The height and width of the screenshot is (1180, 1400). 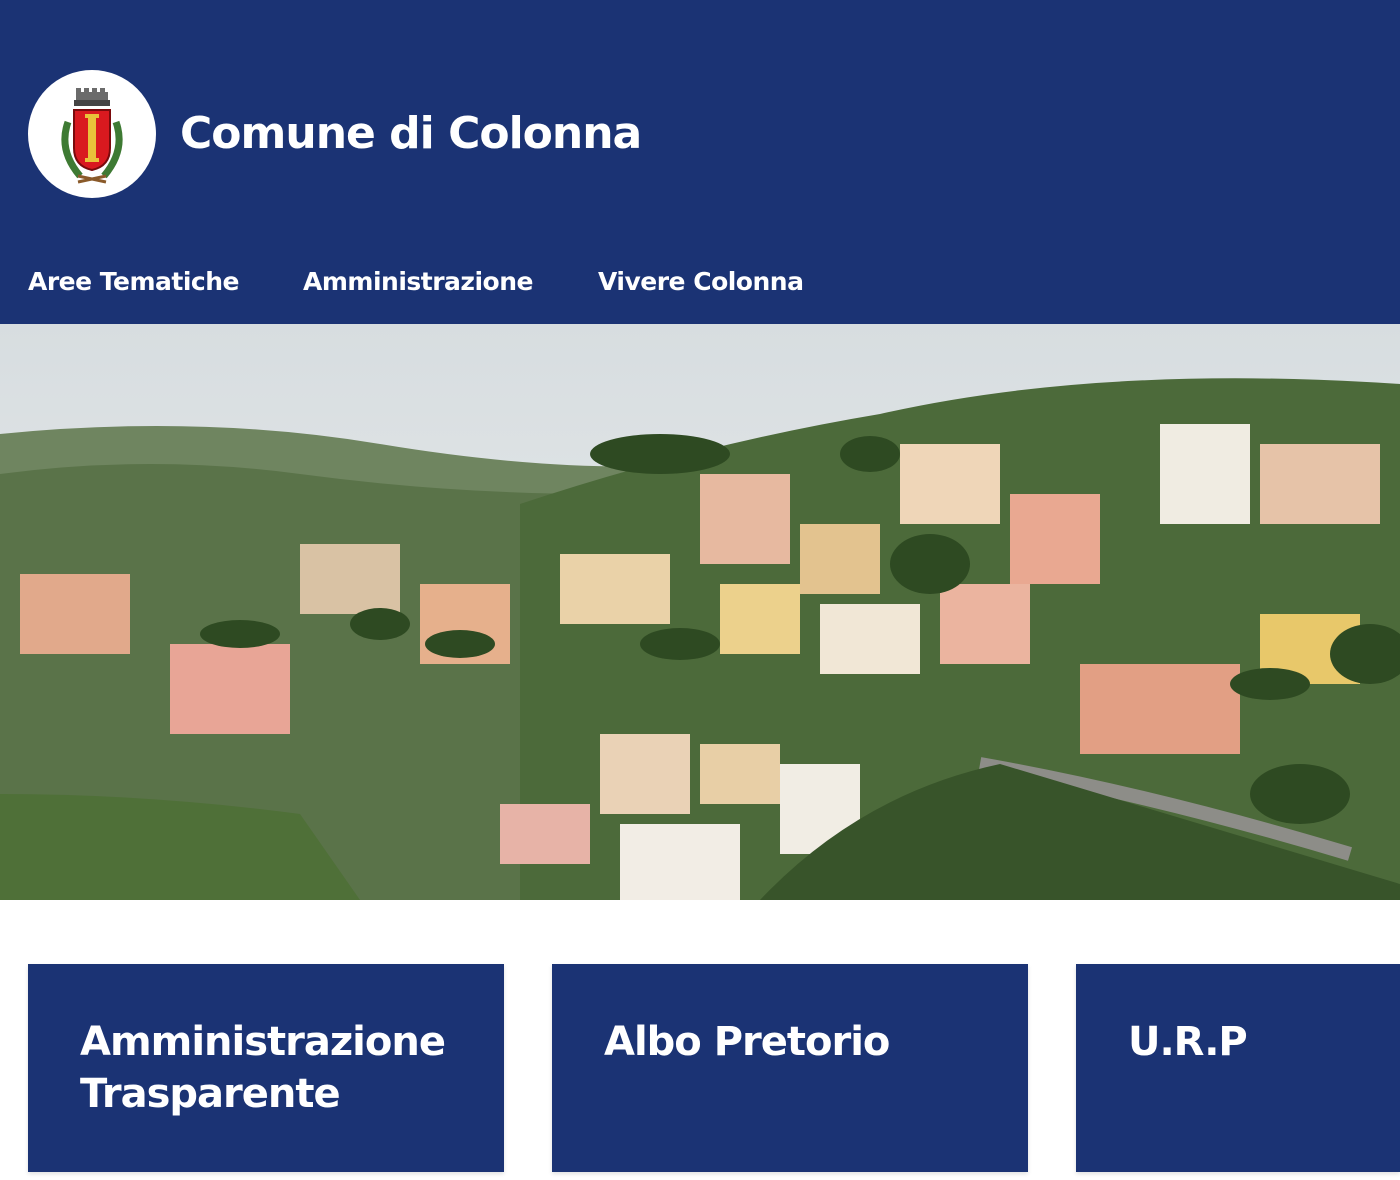 I want to click on card-amministrazione-trasparente: Amministrazione Trasparente, so click(x=266, y=1068).